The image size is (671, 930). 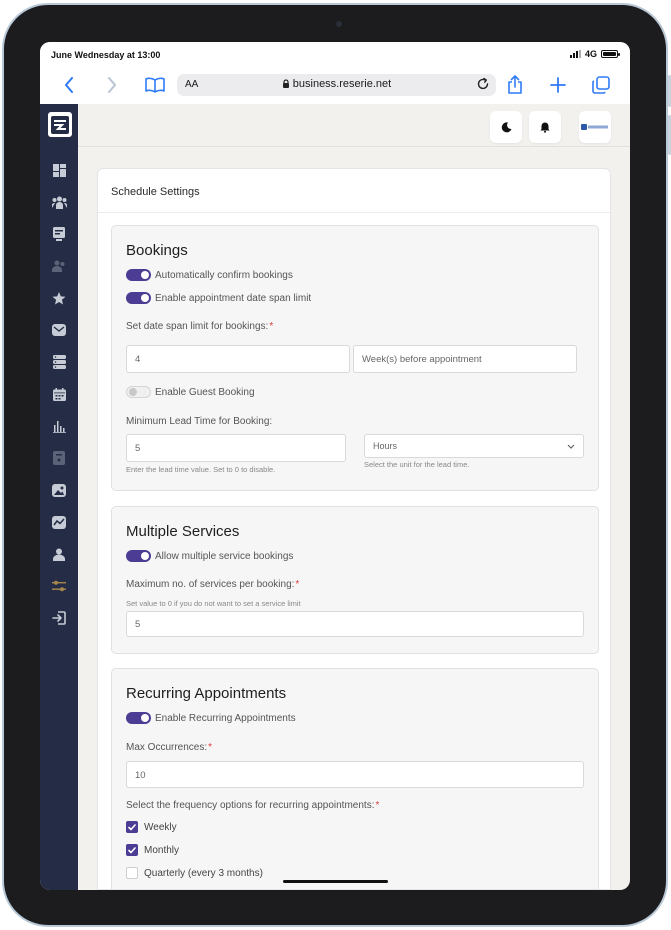 I want to click on lead-time-value: 5, so click(x=138, y=448).